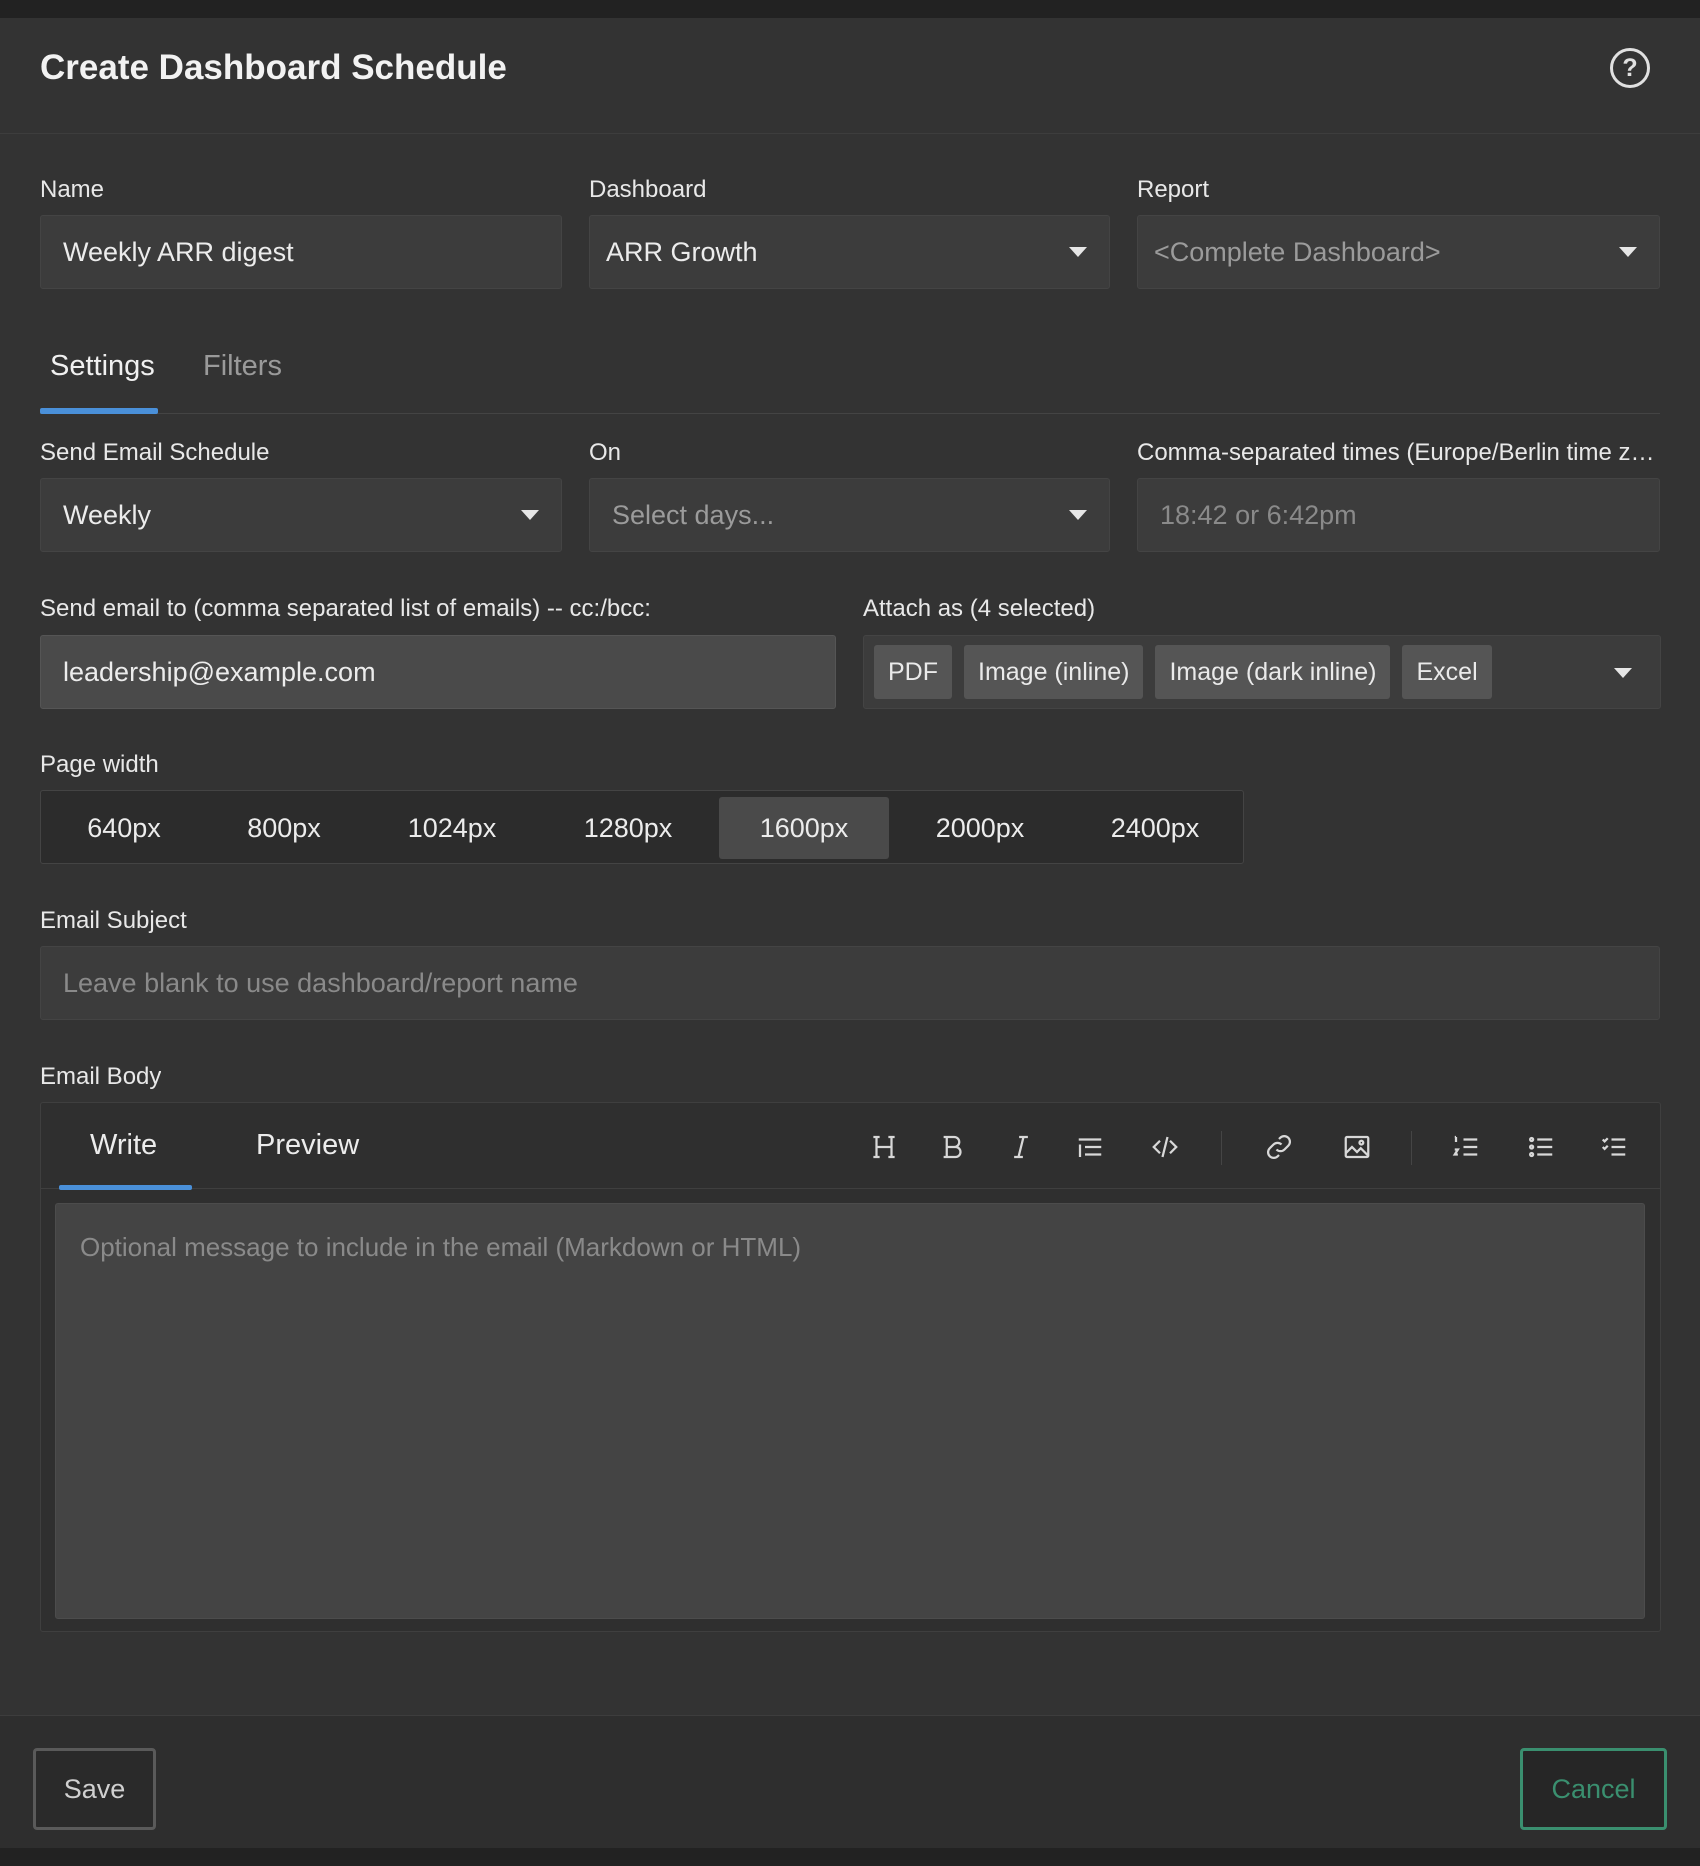 Image resolution: width=1700 pixels, height=1866 pixels. Describe the element at coordinates (107, 514) in the screenshot. I see `schedule-select-value: Weekly` at that location.